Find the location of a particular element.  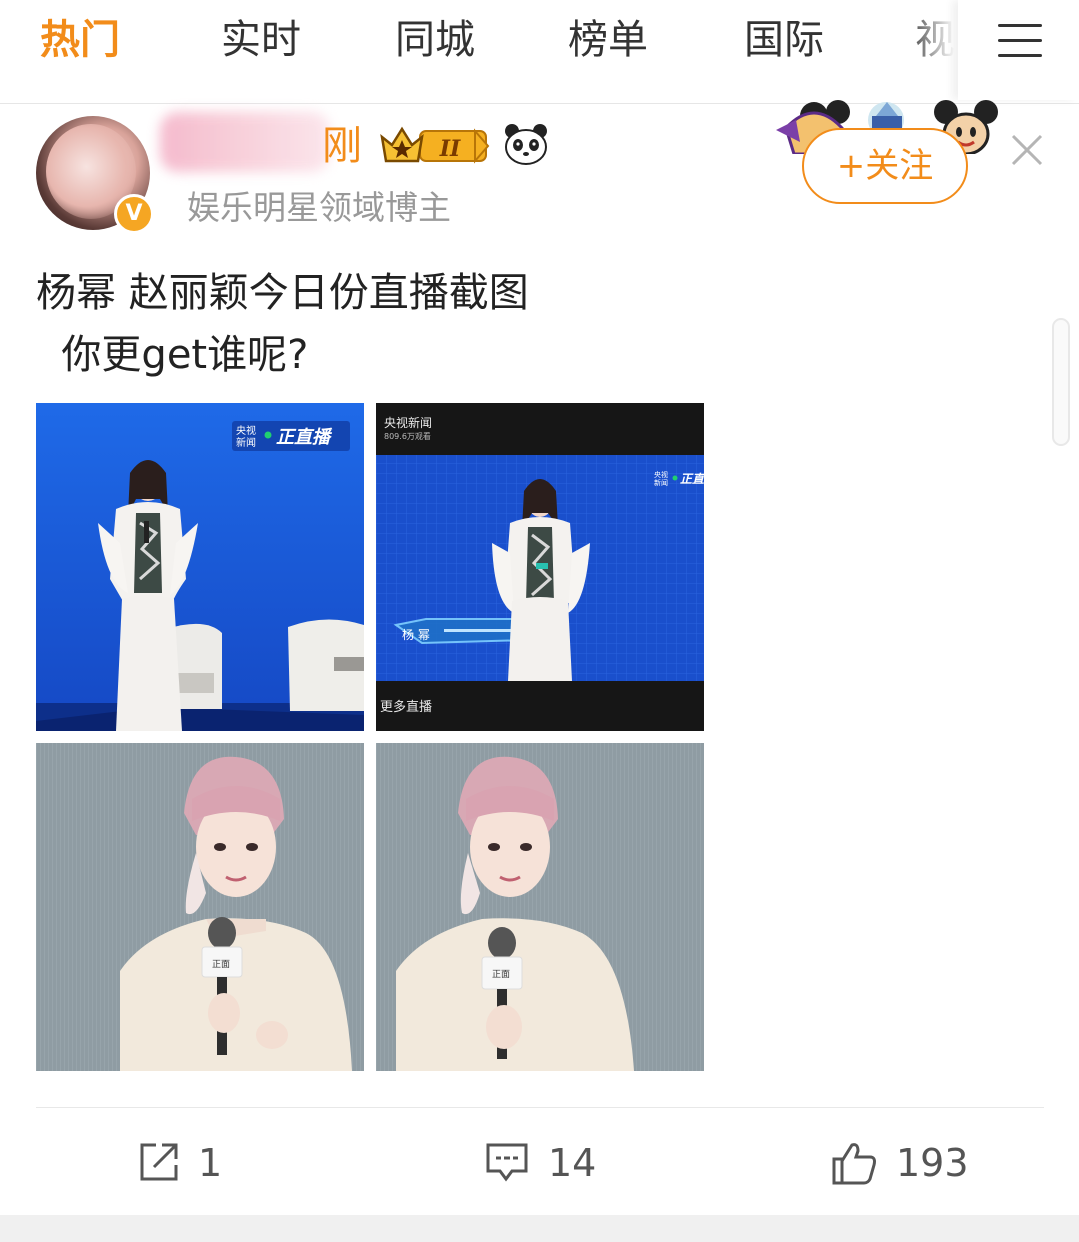

comment-count: 14 is located at coordinates (572, 1163).